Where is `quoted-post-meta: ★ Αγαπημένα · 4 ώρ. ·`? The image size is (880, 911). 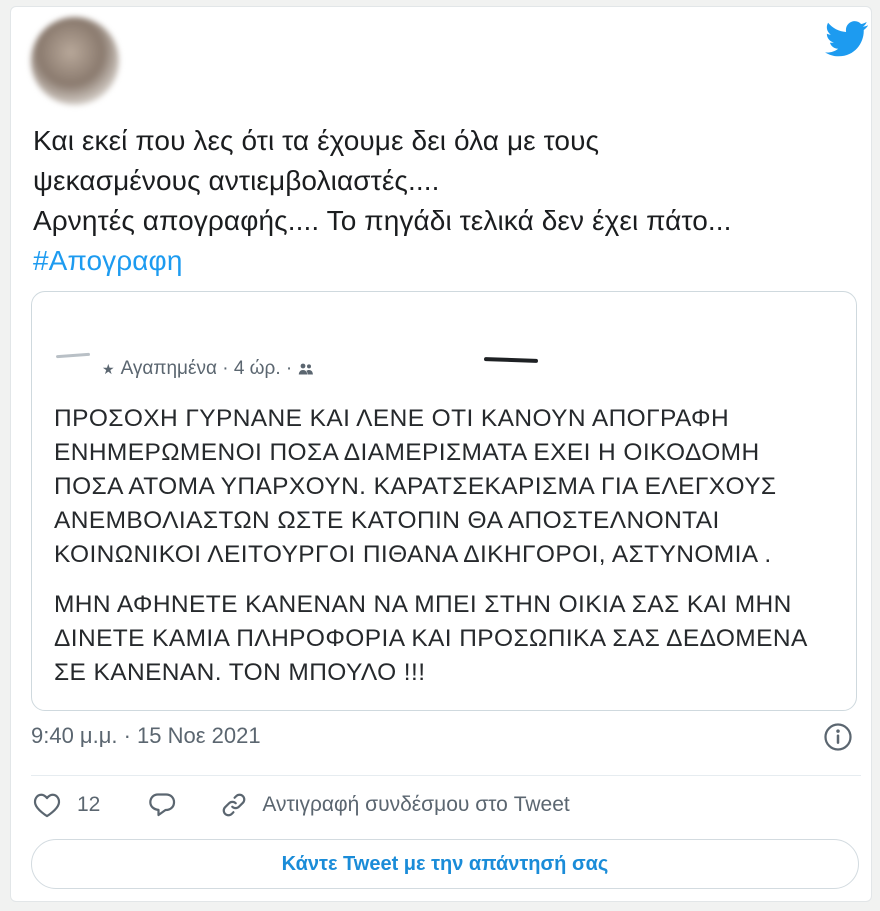
quoted-post-meta: ★ Αγαπημένα · 4 ώρ. · is located at coordinates (208, 369).